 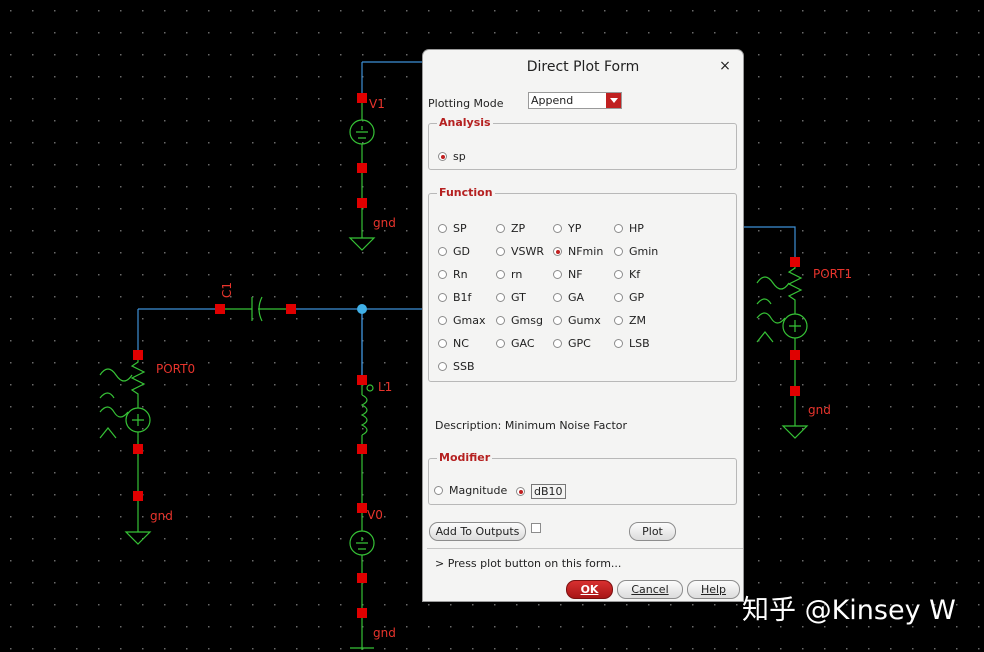 I want to click on radio-label: Kf, so click(x=635, y=274).